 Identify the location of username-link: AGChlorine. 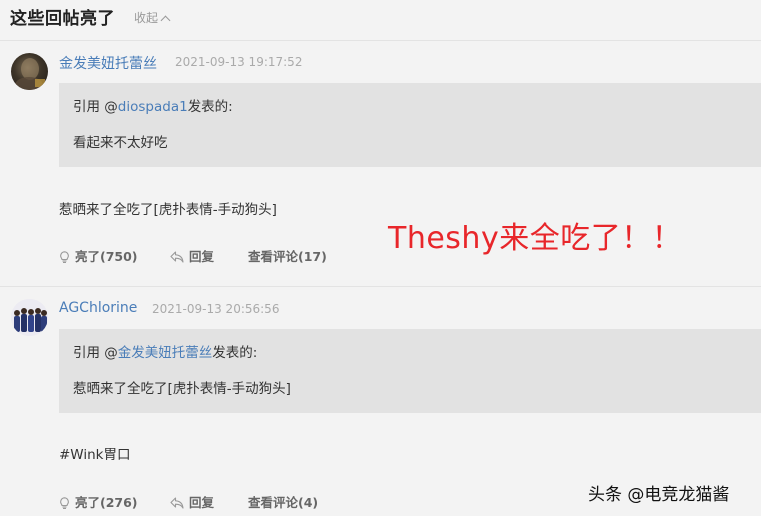
(98, 308).